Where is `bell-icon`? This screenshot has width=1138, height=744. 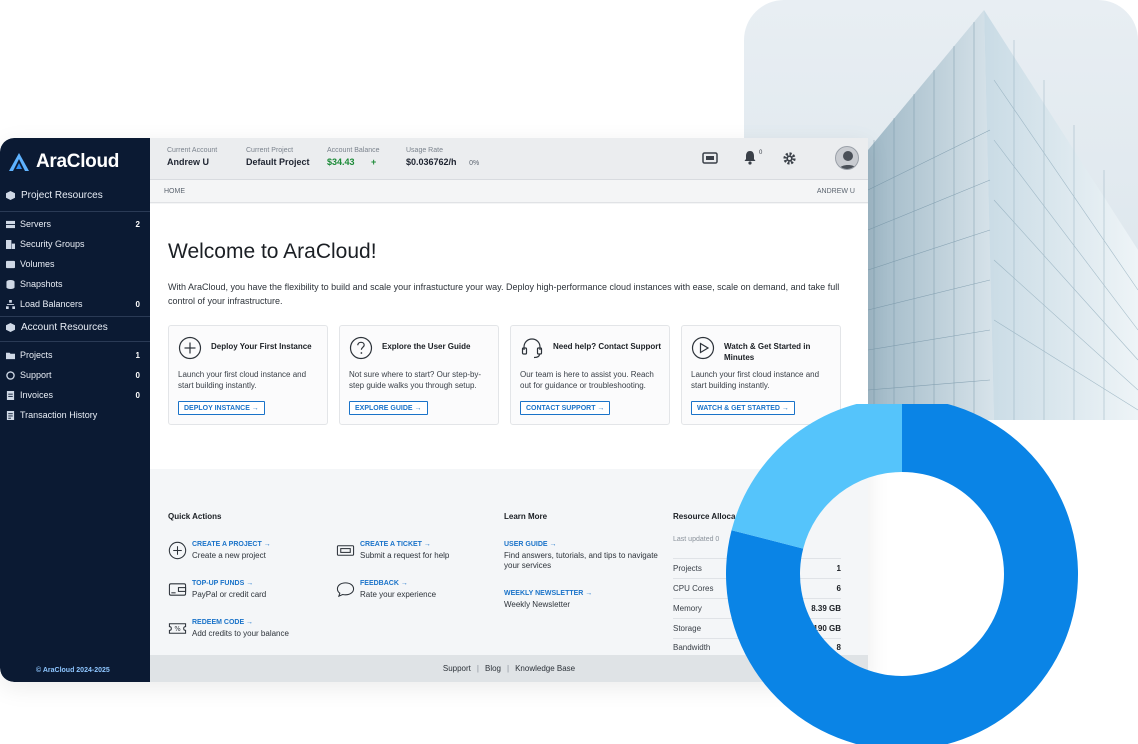 bell-icon is located at coordinates (750, 157).